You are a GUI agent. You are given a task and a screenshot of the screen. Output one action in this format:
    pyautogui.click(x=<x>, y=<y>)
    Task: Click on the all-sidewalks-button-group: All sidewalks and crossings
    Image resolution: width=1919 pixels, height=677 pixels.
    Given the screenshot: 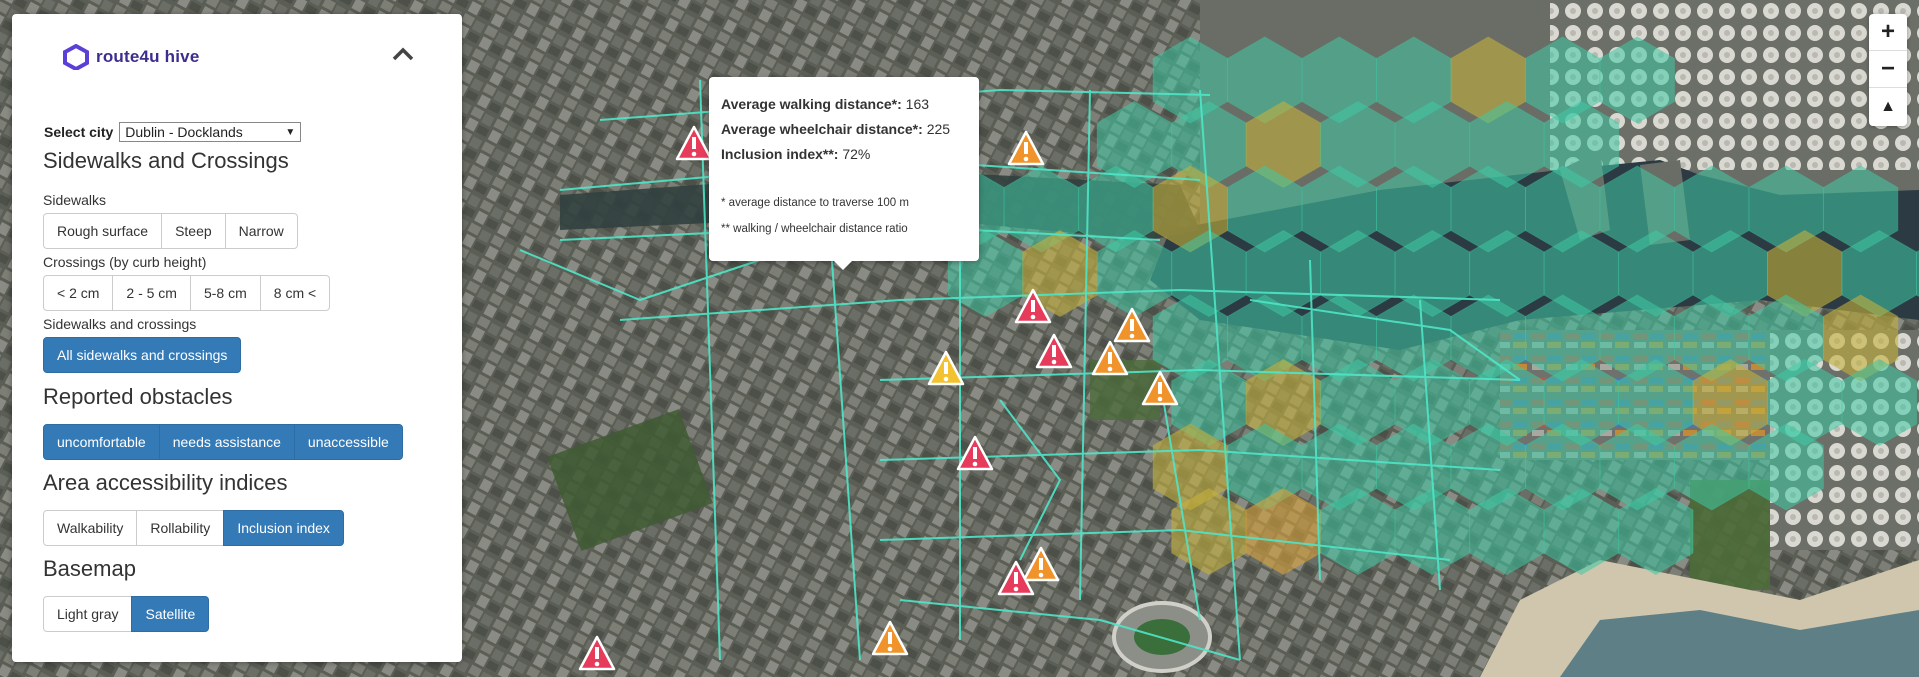 What is the action you would take?
    pyautogui.click(x=142, y=355)
    